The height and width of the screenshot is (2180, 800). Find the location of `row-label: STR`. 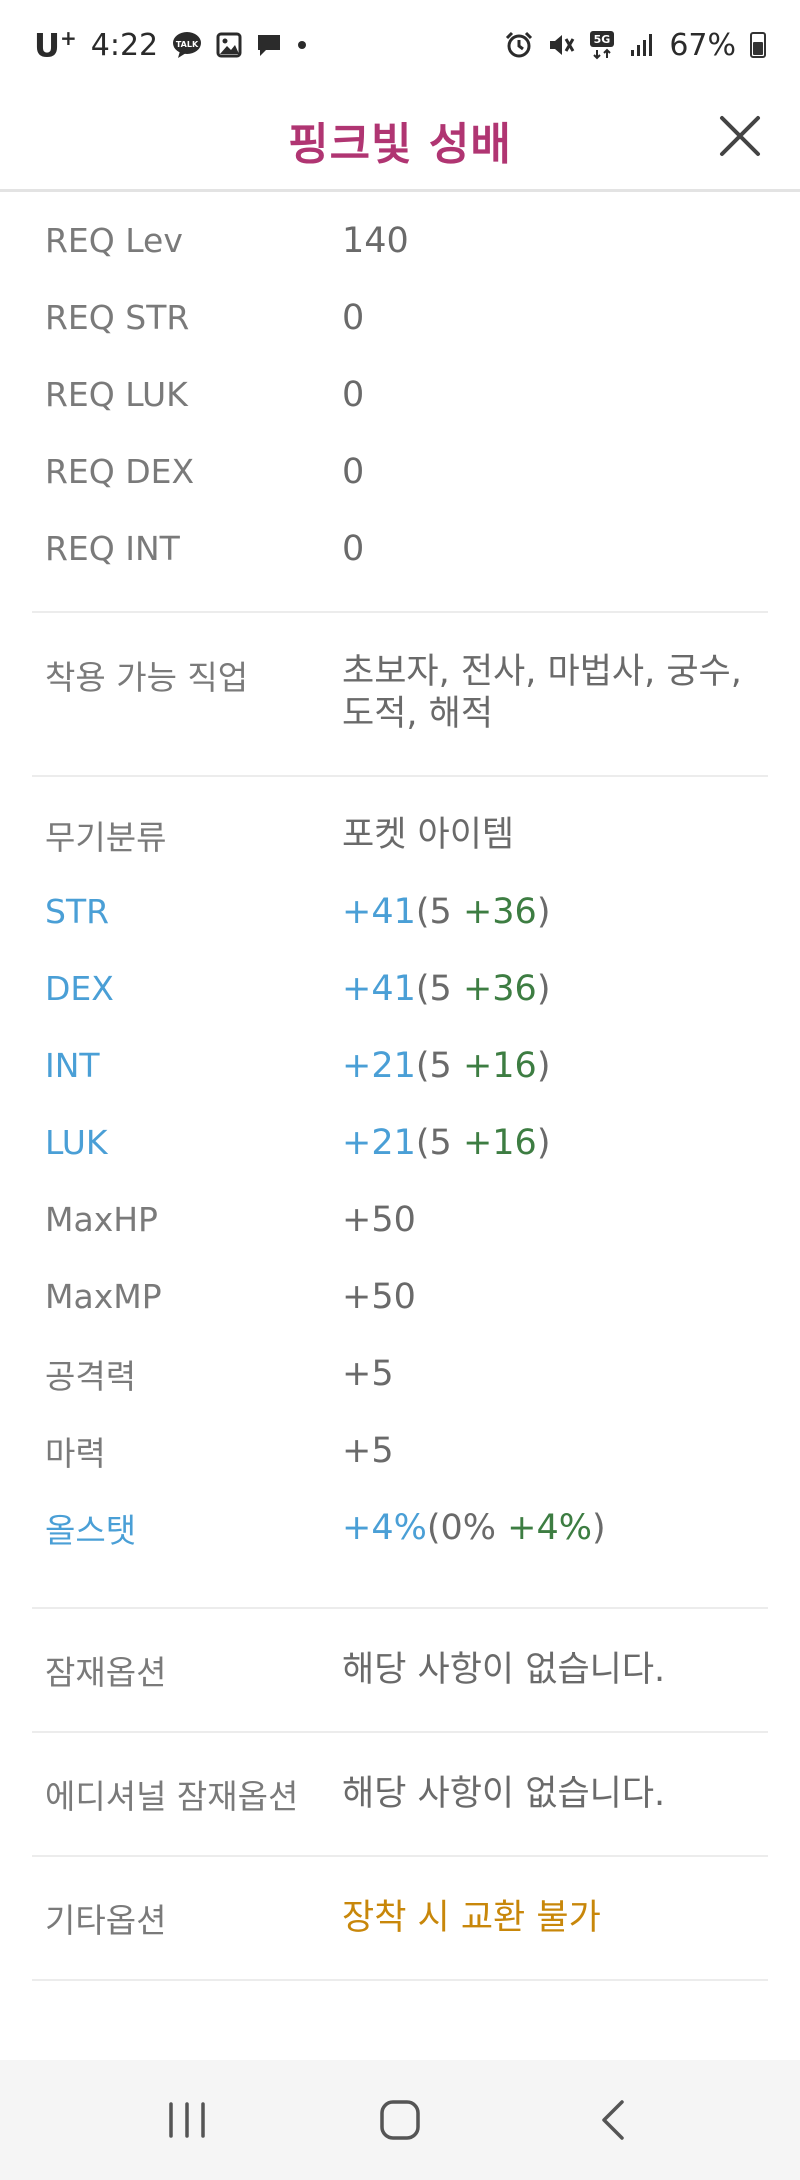

row-label: STR is located at coordinates (77, 911).